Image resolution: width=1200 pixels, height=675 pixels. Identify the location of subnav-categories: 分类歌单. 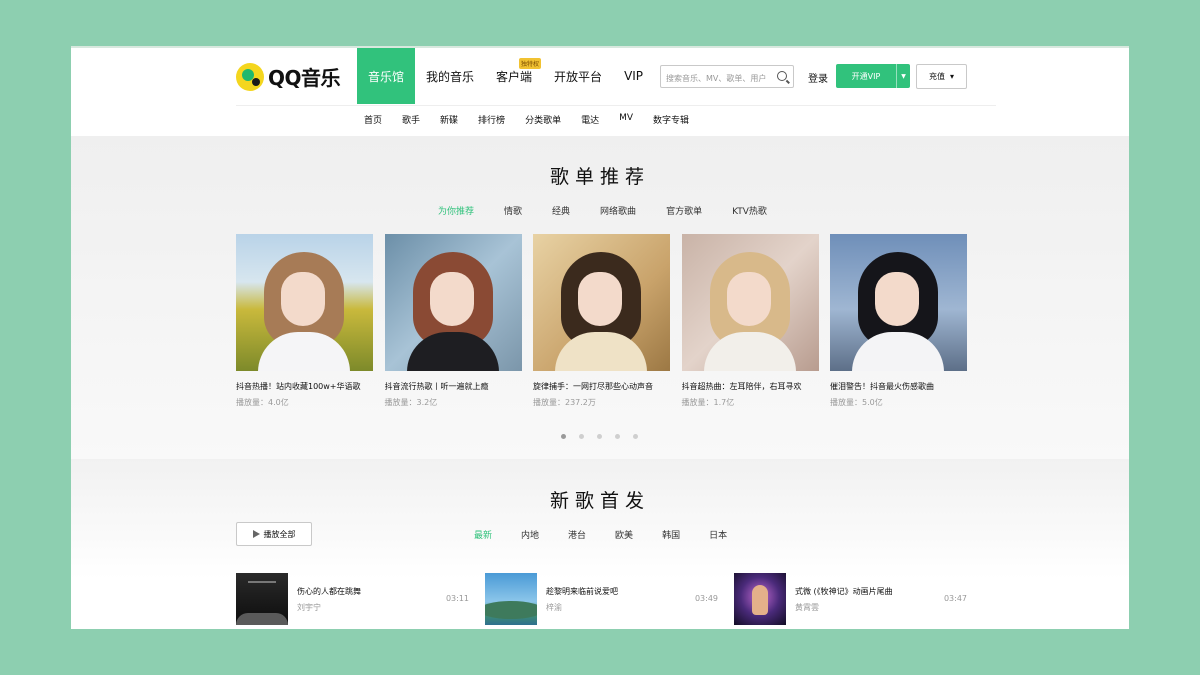
(543, 119).